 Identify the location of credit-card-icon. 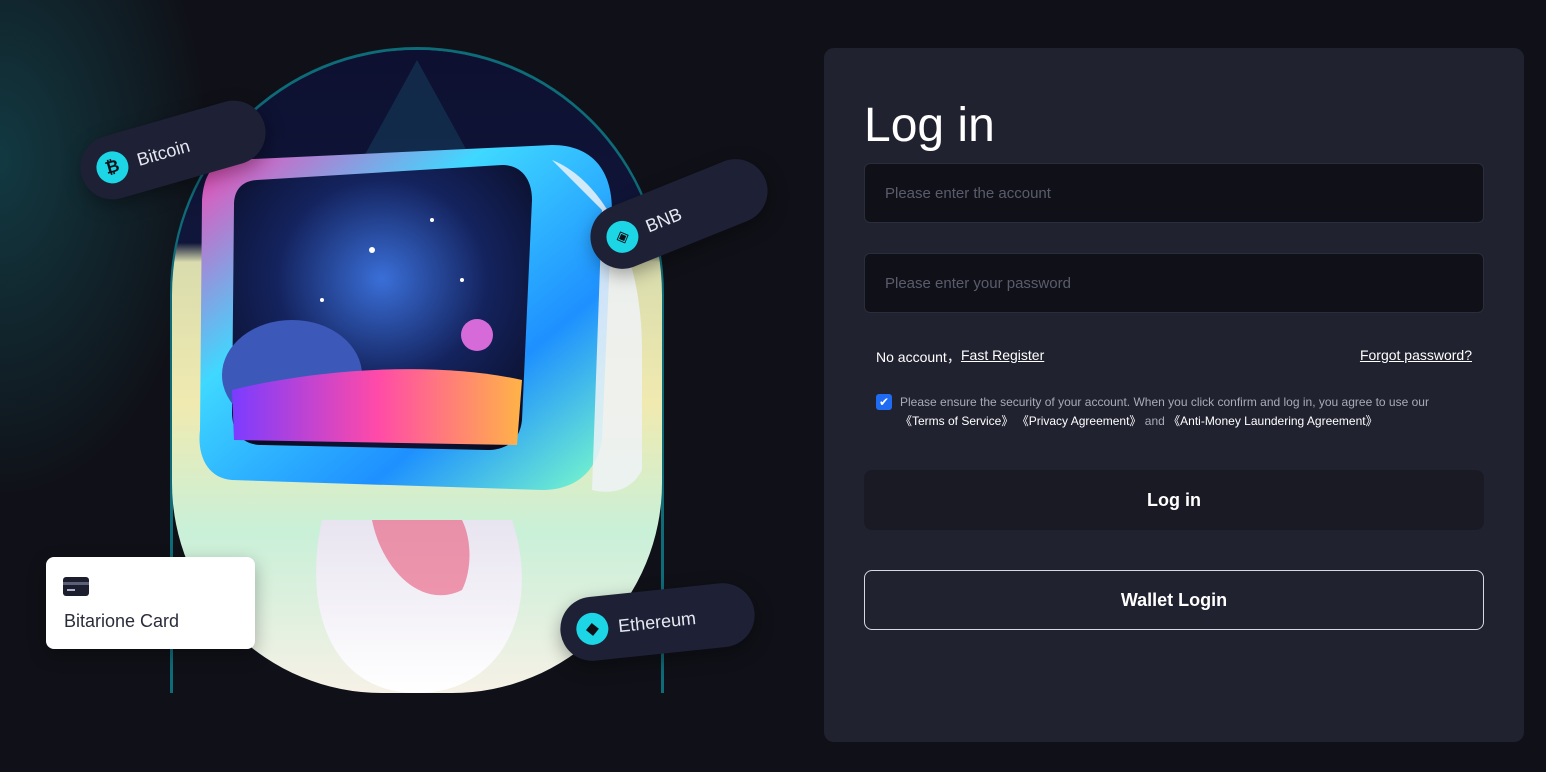
(76, 586).